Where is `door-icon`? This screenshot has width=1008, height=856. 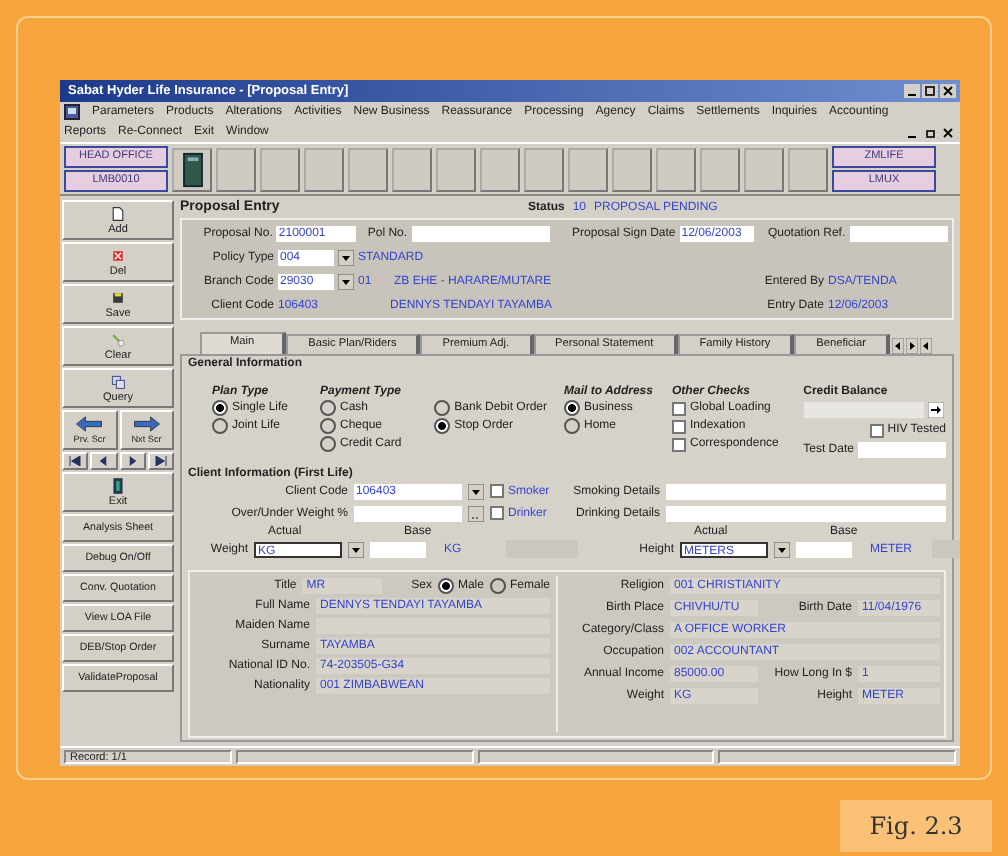
door-icon is located at coordinates (118, 485).